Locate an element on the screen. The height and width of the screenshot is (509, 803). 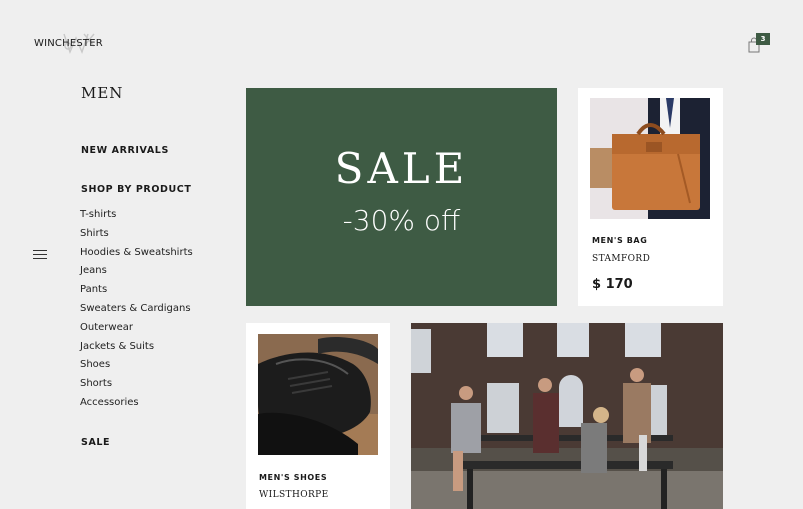
product-category: MEN'S SHOES is located at coordinates (293, 477).